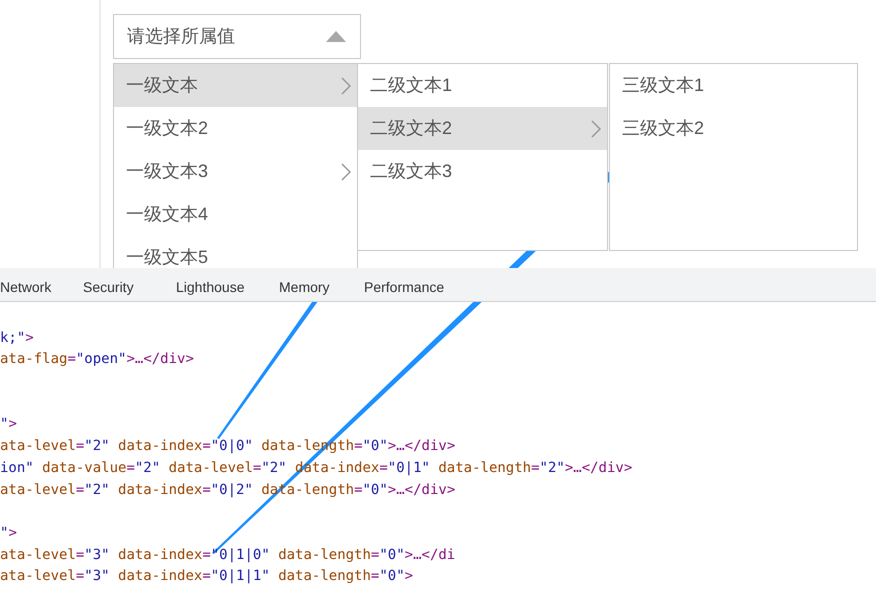  What do you see at coordinates (235, 85) in the screenshot?
I see `menu-item: 一级文本` at bounding box center [235, 85].